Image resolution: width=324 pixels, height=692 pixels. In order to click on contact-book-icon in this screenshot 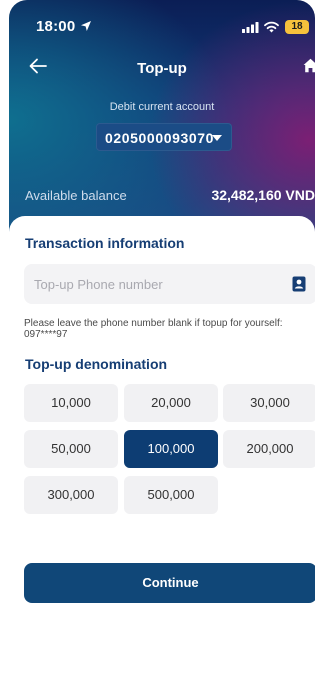, I will do `click(299, 284)`.